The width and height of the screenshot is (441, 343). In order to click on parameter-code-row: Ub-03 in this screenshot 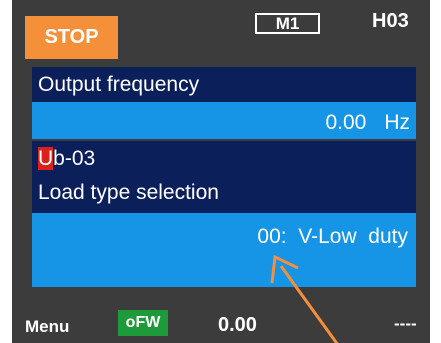, I will do `click(224, 160)`.